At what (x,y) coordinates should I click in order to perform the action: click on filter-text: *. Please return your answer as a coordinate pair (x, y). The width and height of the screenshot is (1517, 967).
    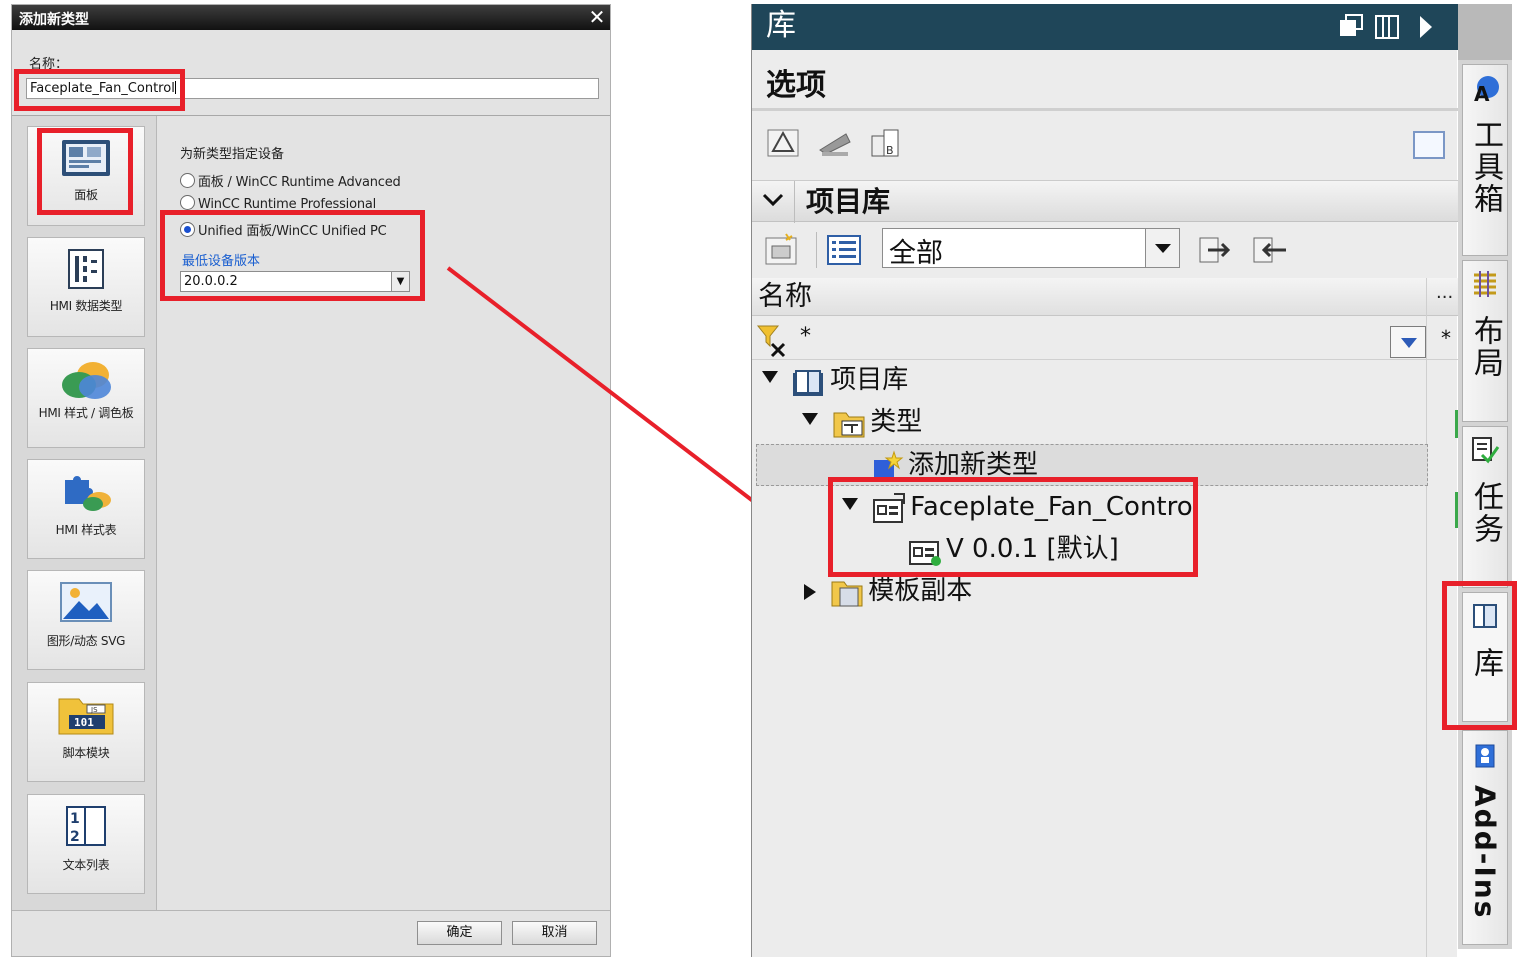
    Looking at the image, I should click on (805, 336).